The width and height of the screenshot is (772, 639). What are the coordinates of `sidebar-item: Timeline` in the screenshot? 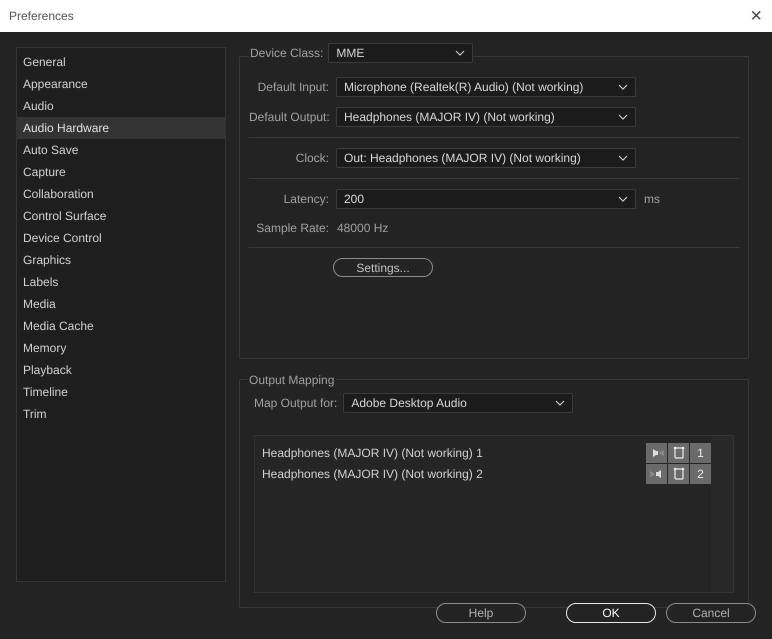 It's located at (121, 392).